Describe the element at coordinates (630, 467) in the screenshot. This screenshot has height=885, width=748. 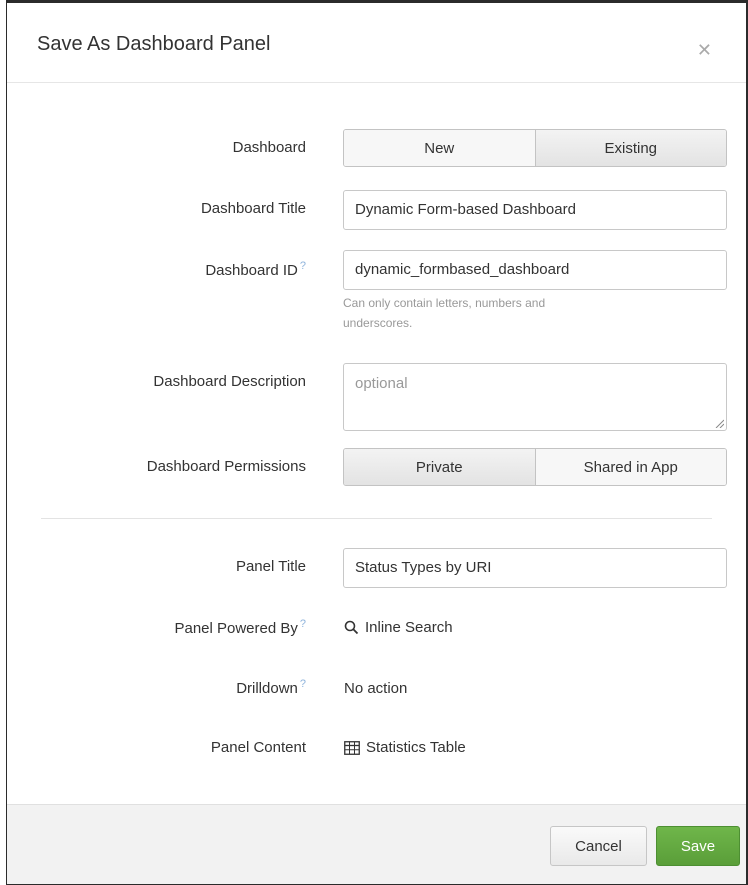
I see `permissions-shared-option: Shared in App` at that location.